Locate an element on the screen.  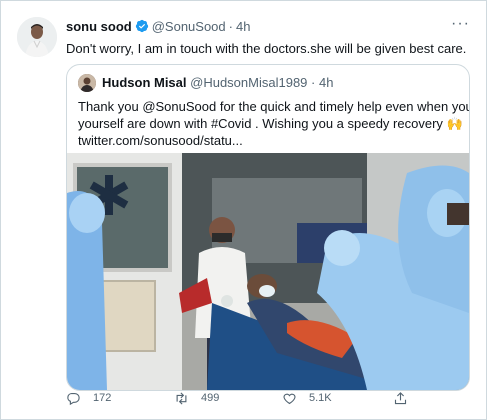
reply-icon is located at coordinates (73, 398).